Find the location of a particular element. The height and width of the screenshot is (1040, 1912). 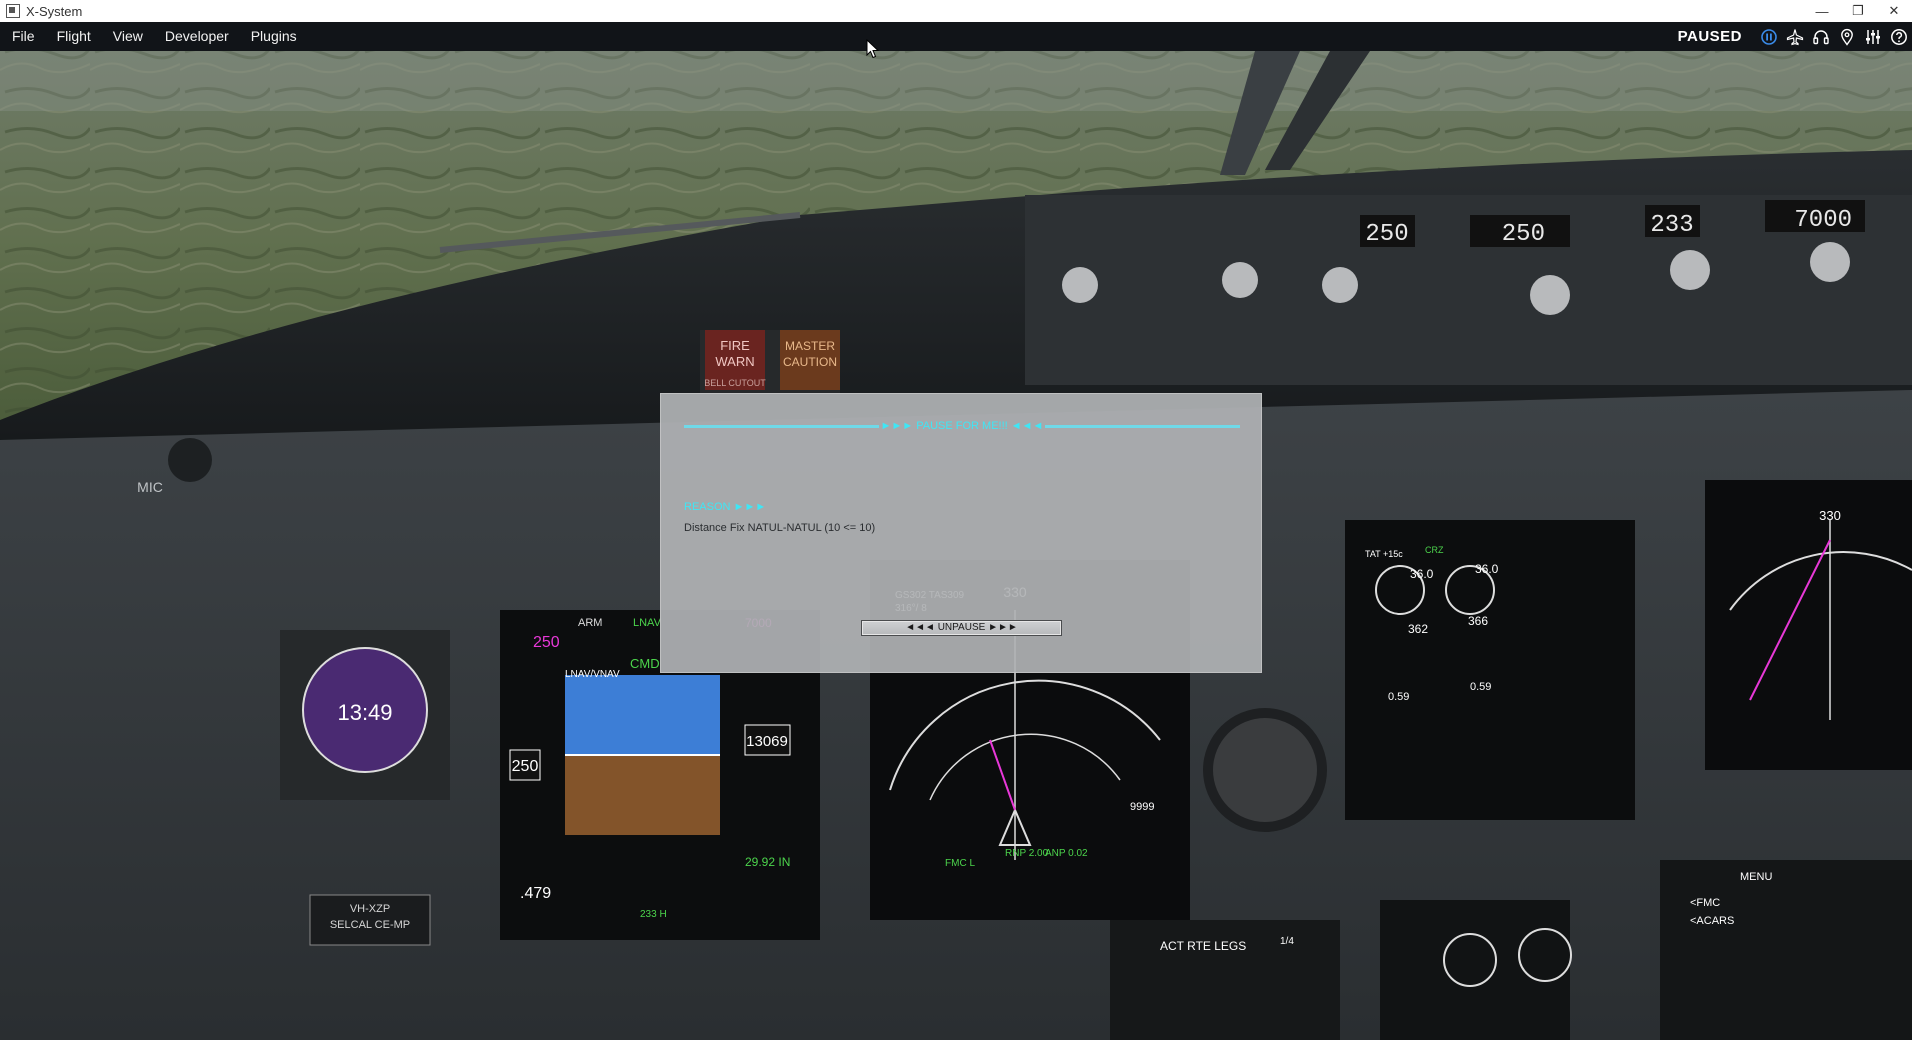

svg-text: ANP 0.02 is located at coordinates (1066, 853).